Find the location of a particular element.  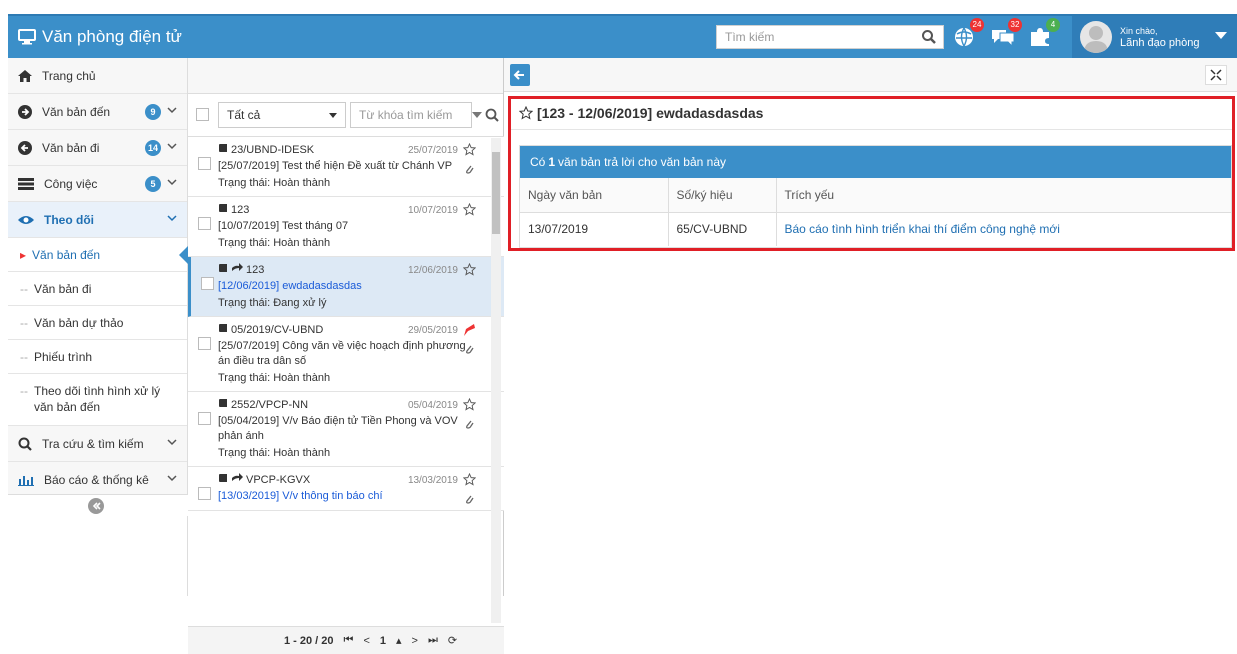

arrow-circle-left-icon is located at coordinates (25, 147).